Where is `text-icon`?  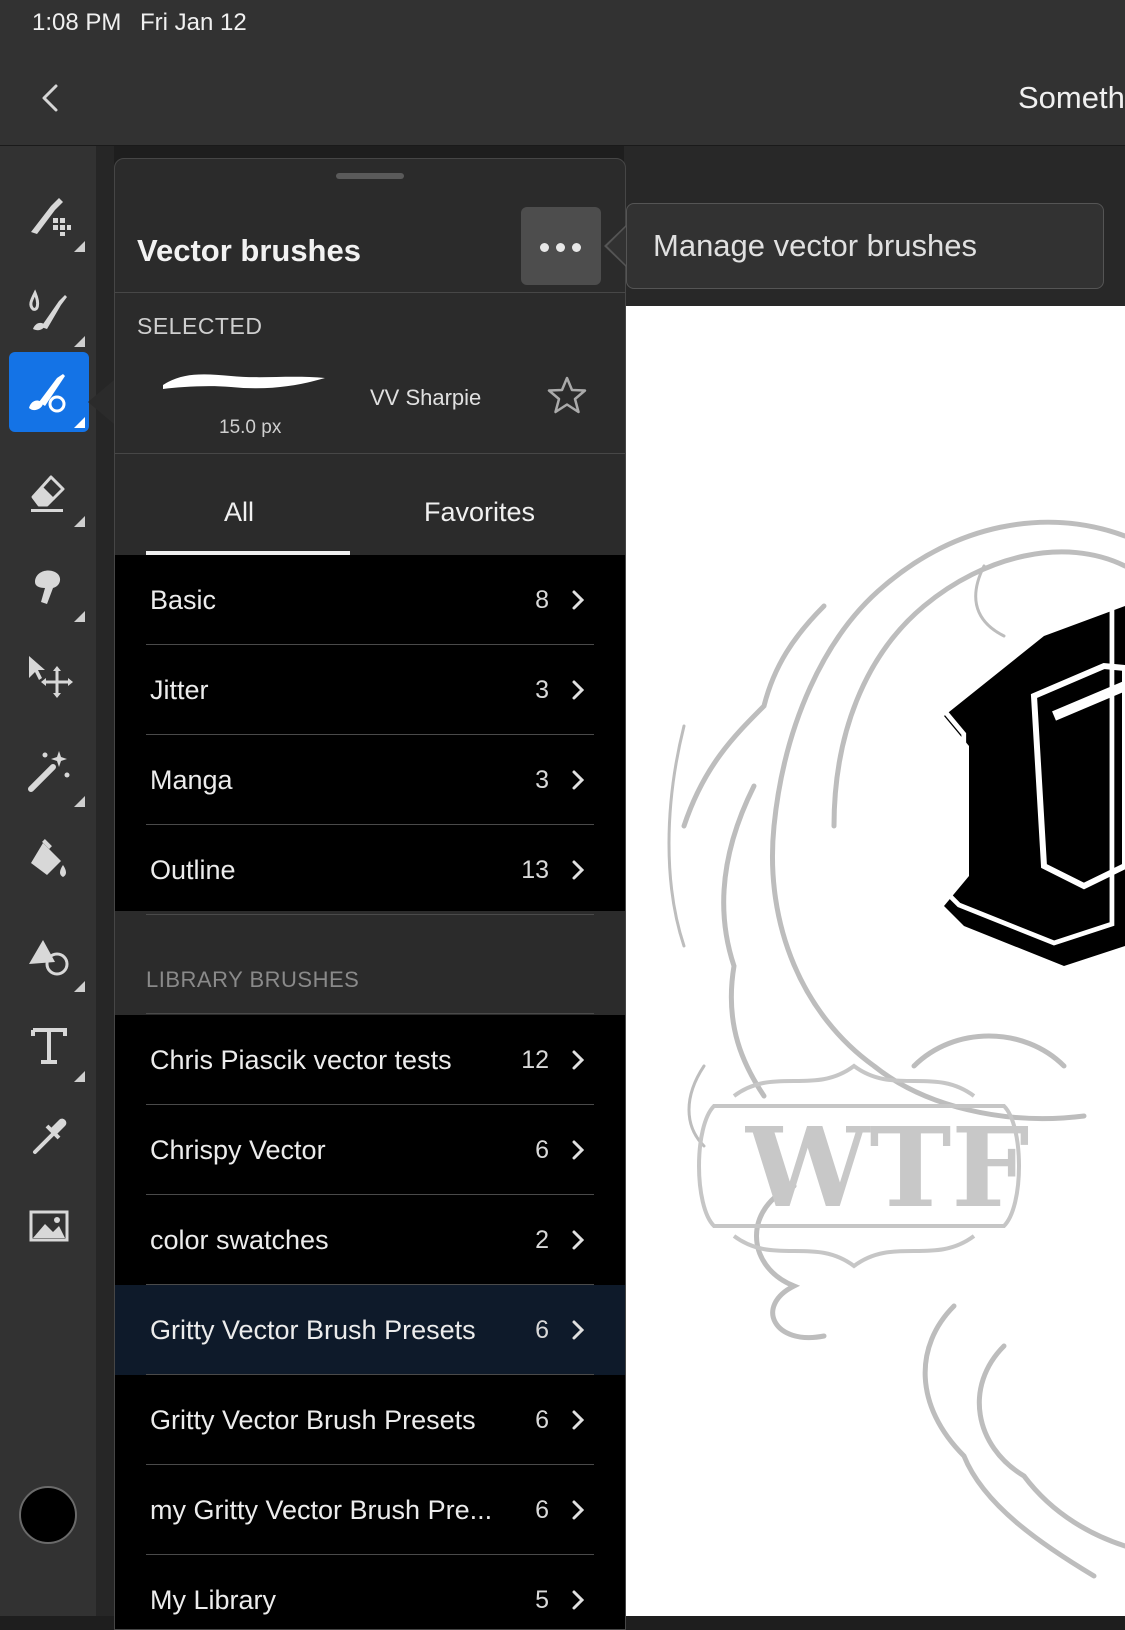 text-icon is located at coordinates (49, 1046).